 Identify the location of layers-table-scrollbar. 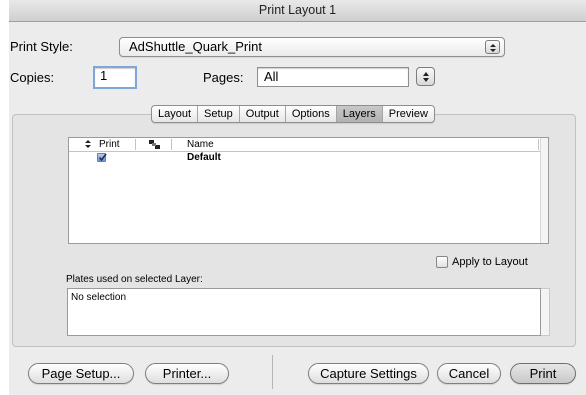
(544, 190).